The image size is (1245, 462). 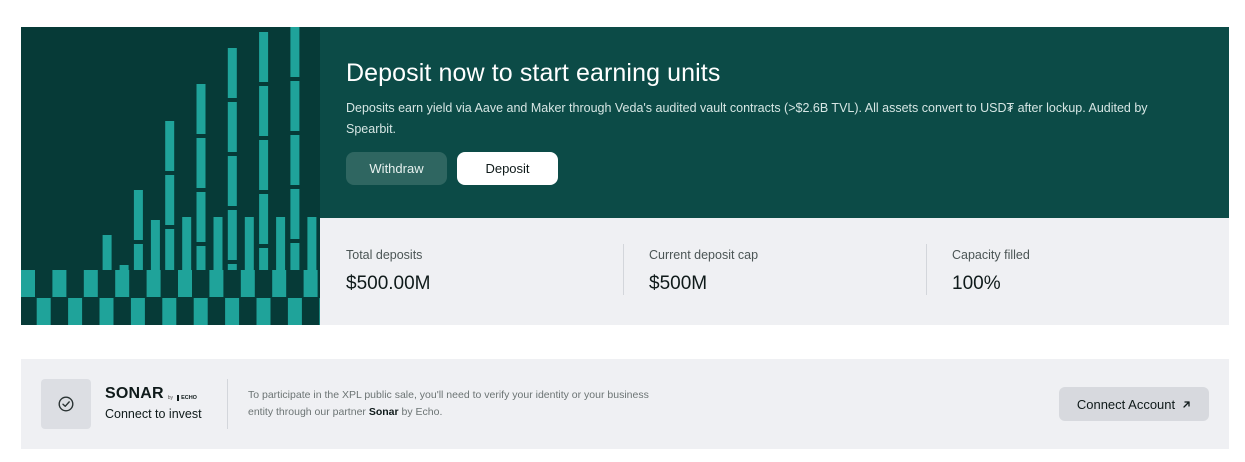 I want to click on echo-label: ECHO, so click(x=189, y=398).